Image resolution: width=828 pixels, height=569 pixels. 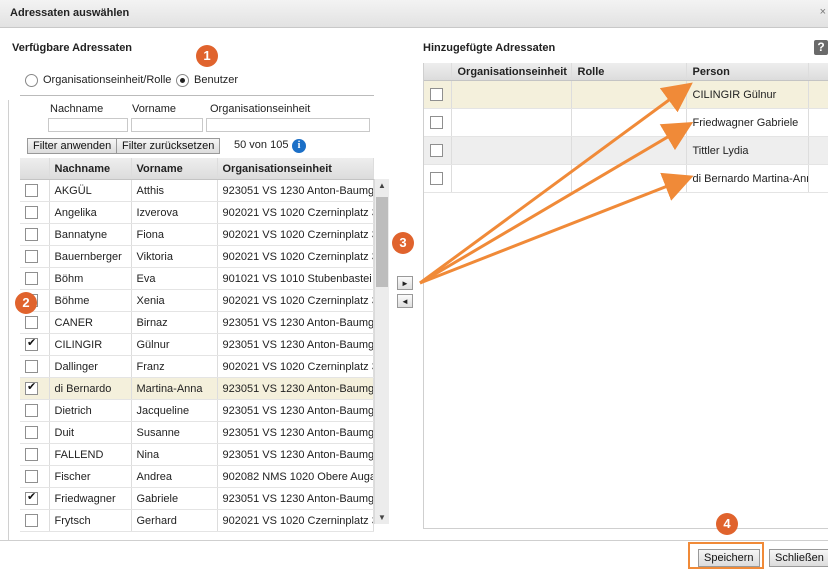 I want to click on annotation-badge-2: 2, so click(x=26, y=303).